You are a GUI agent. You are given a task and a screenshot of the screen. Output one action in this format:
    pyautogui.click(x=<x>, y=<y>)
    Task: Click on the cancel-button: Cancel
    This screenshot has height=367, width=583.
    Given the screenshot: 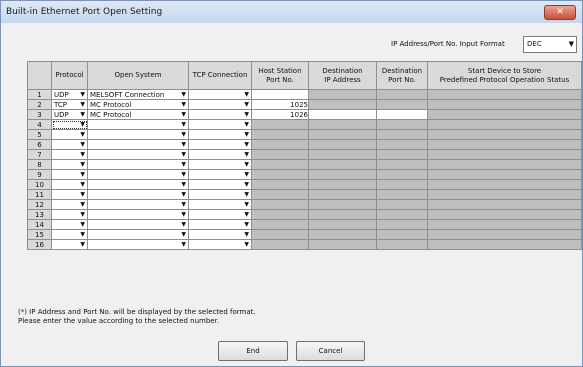 What is the action you would take?
    pyautogui.click(x=330, y=351)
    